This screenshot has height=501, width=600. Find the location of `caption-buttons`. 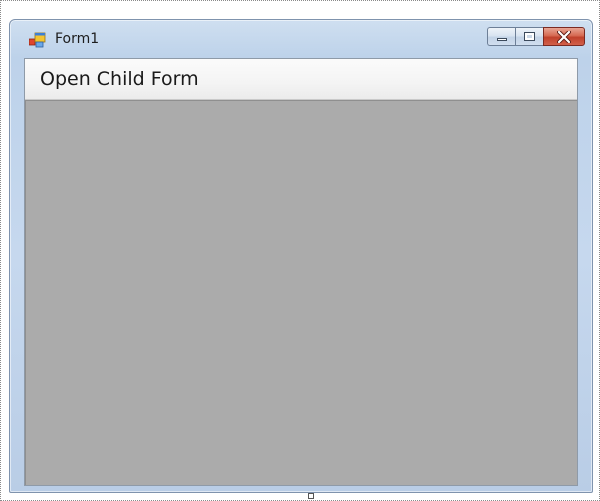

caption-buttons is located at coordinates (536, 37).